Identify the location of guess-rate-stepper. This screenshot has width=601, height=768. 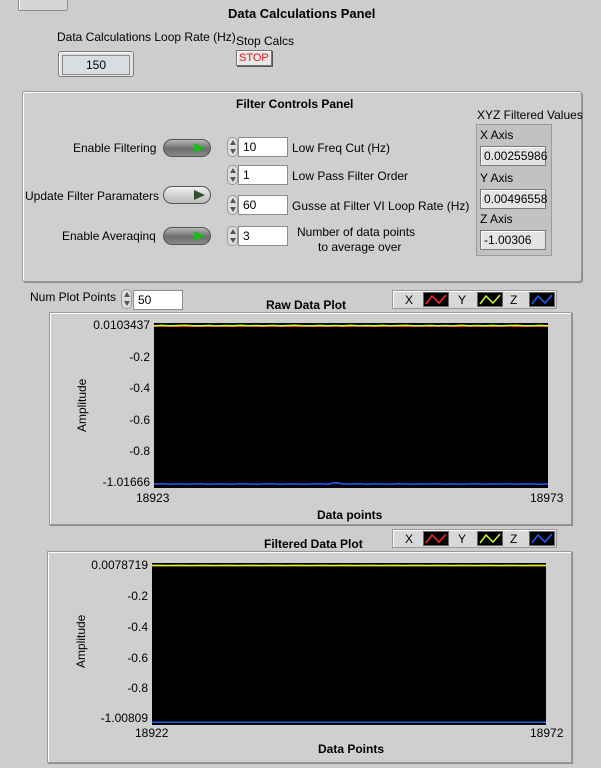
(232, 205).